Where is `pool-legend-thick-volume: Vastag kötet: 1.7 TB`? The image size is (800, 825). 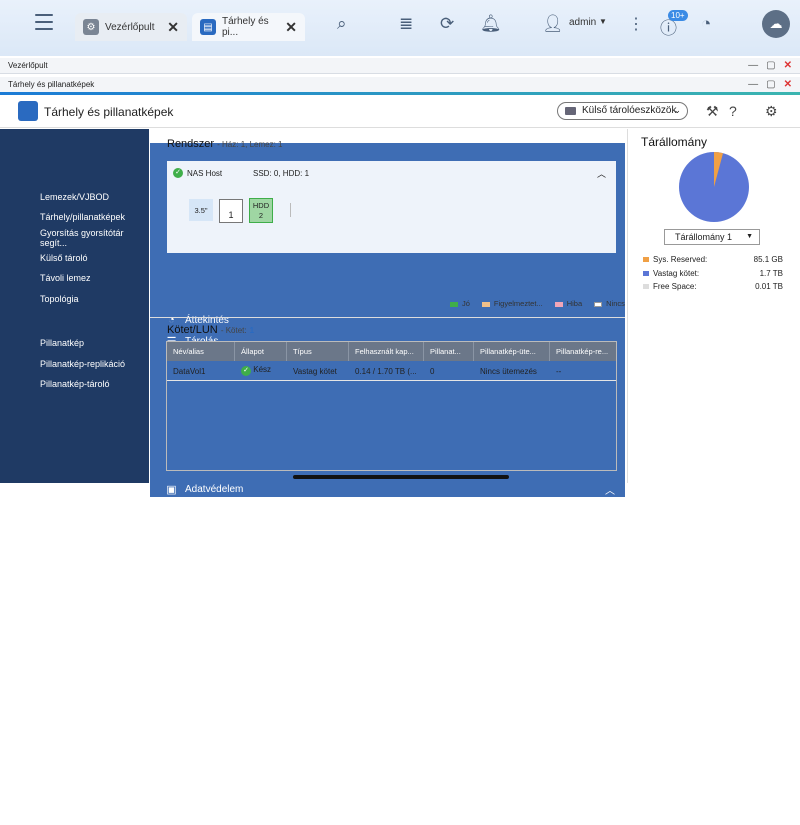 pool-legend-thick-volume: Vastag kötet: 1.7 TB is located at coordinates (713, 273).